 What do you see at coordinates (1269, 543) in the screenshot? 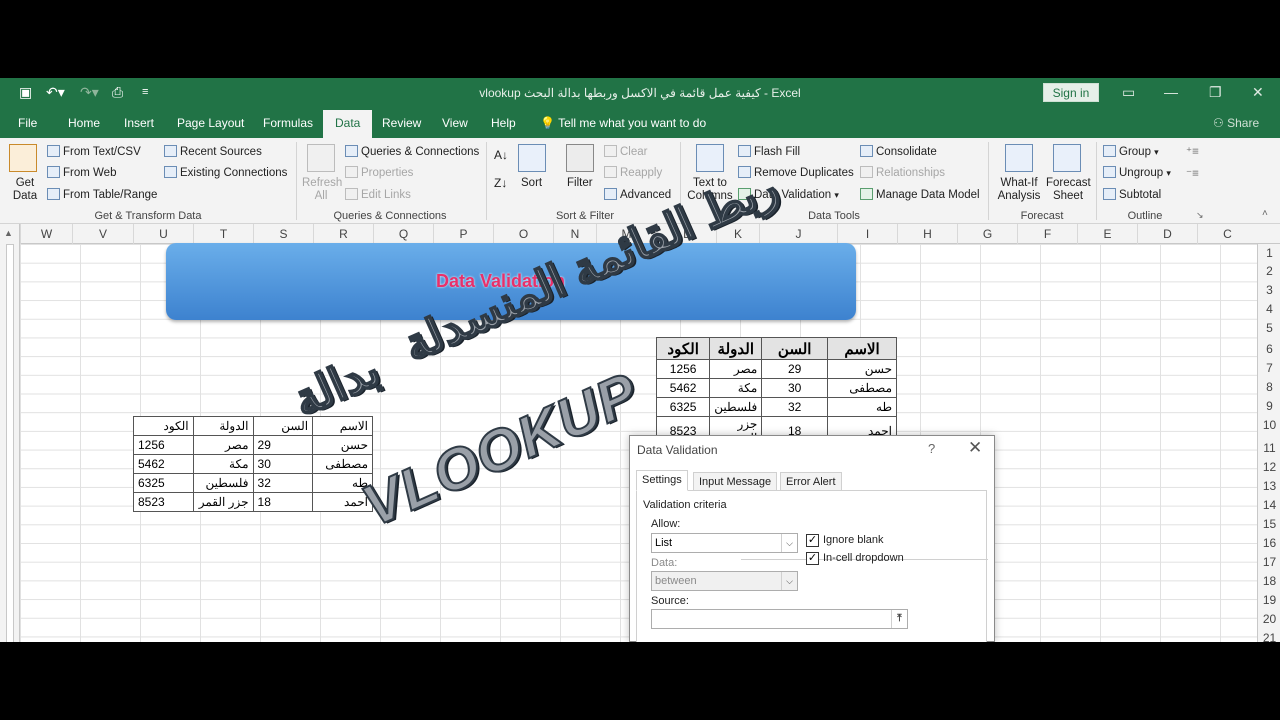
I see `row-header: 16` at bounding box center [1269, 543].